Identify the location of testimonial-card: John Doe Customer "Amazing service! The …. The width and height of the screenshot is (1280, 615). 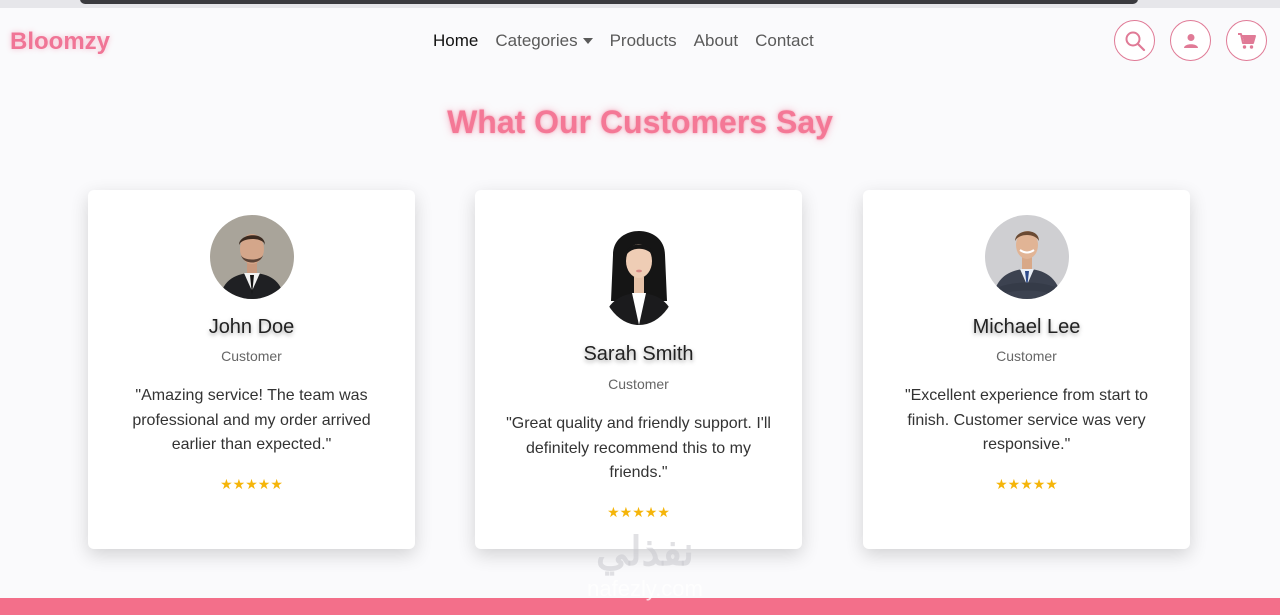
(251, 369).